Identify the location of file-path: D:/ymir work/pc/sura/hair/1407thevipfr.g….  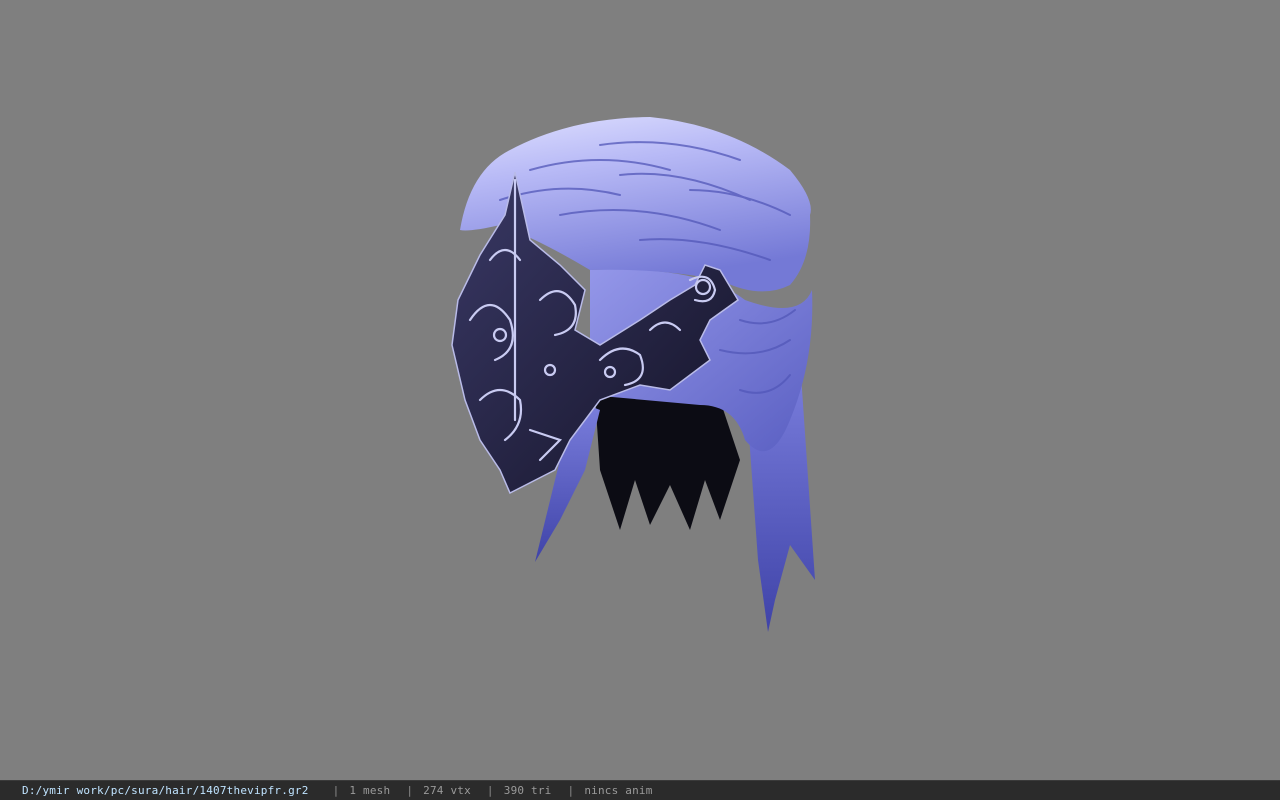
(165, 790).